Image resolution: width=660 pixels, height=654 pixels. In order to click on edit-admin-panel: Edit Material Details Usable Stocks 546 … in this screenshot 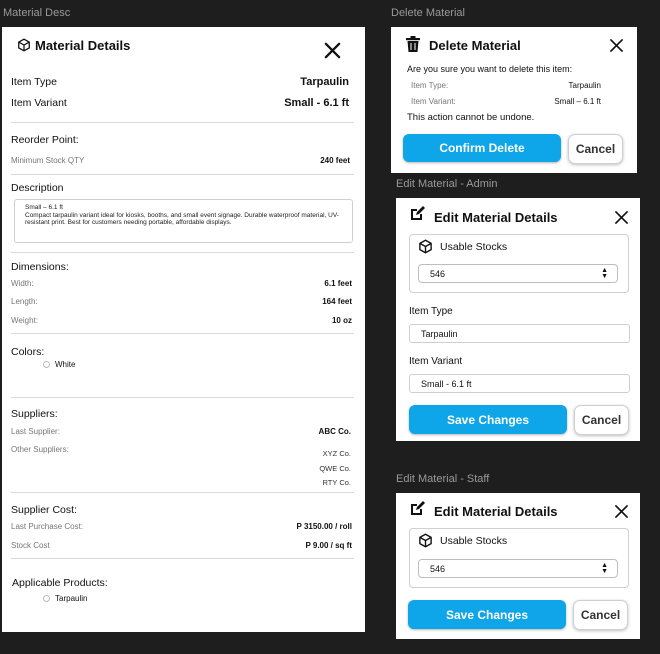, I will do `click(518, 319)`.